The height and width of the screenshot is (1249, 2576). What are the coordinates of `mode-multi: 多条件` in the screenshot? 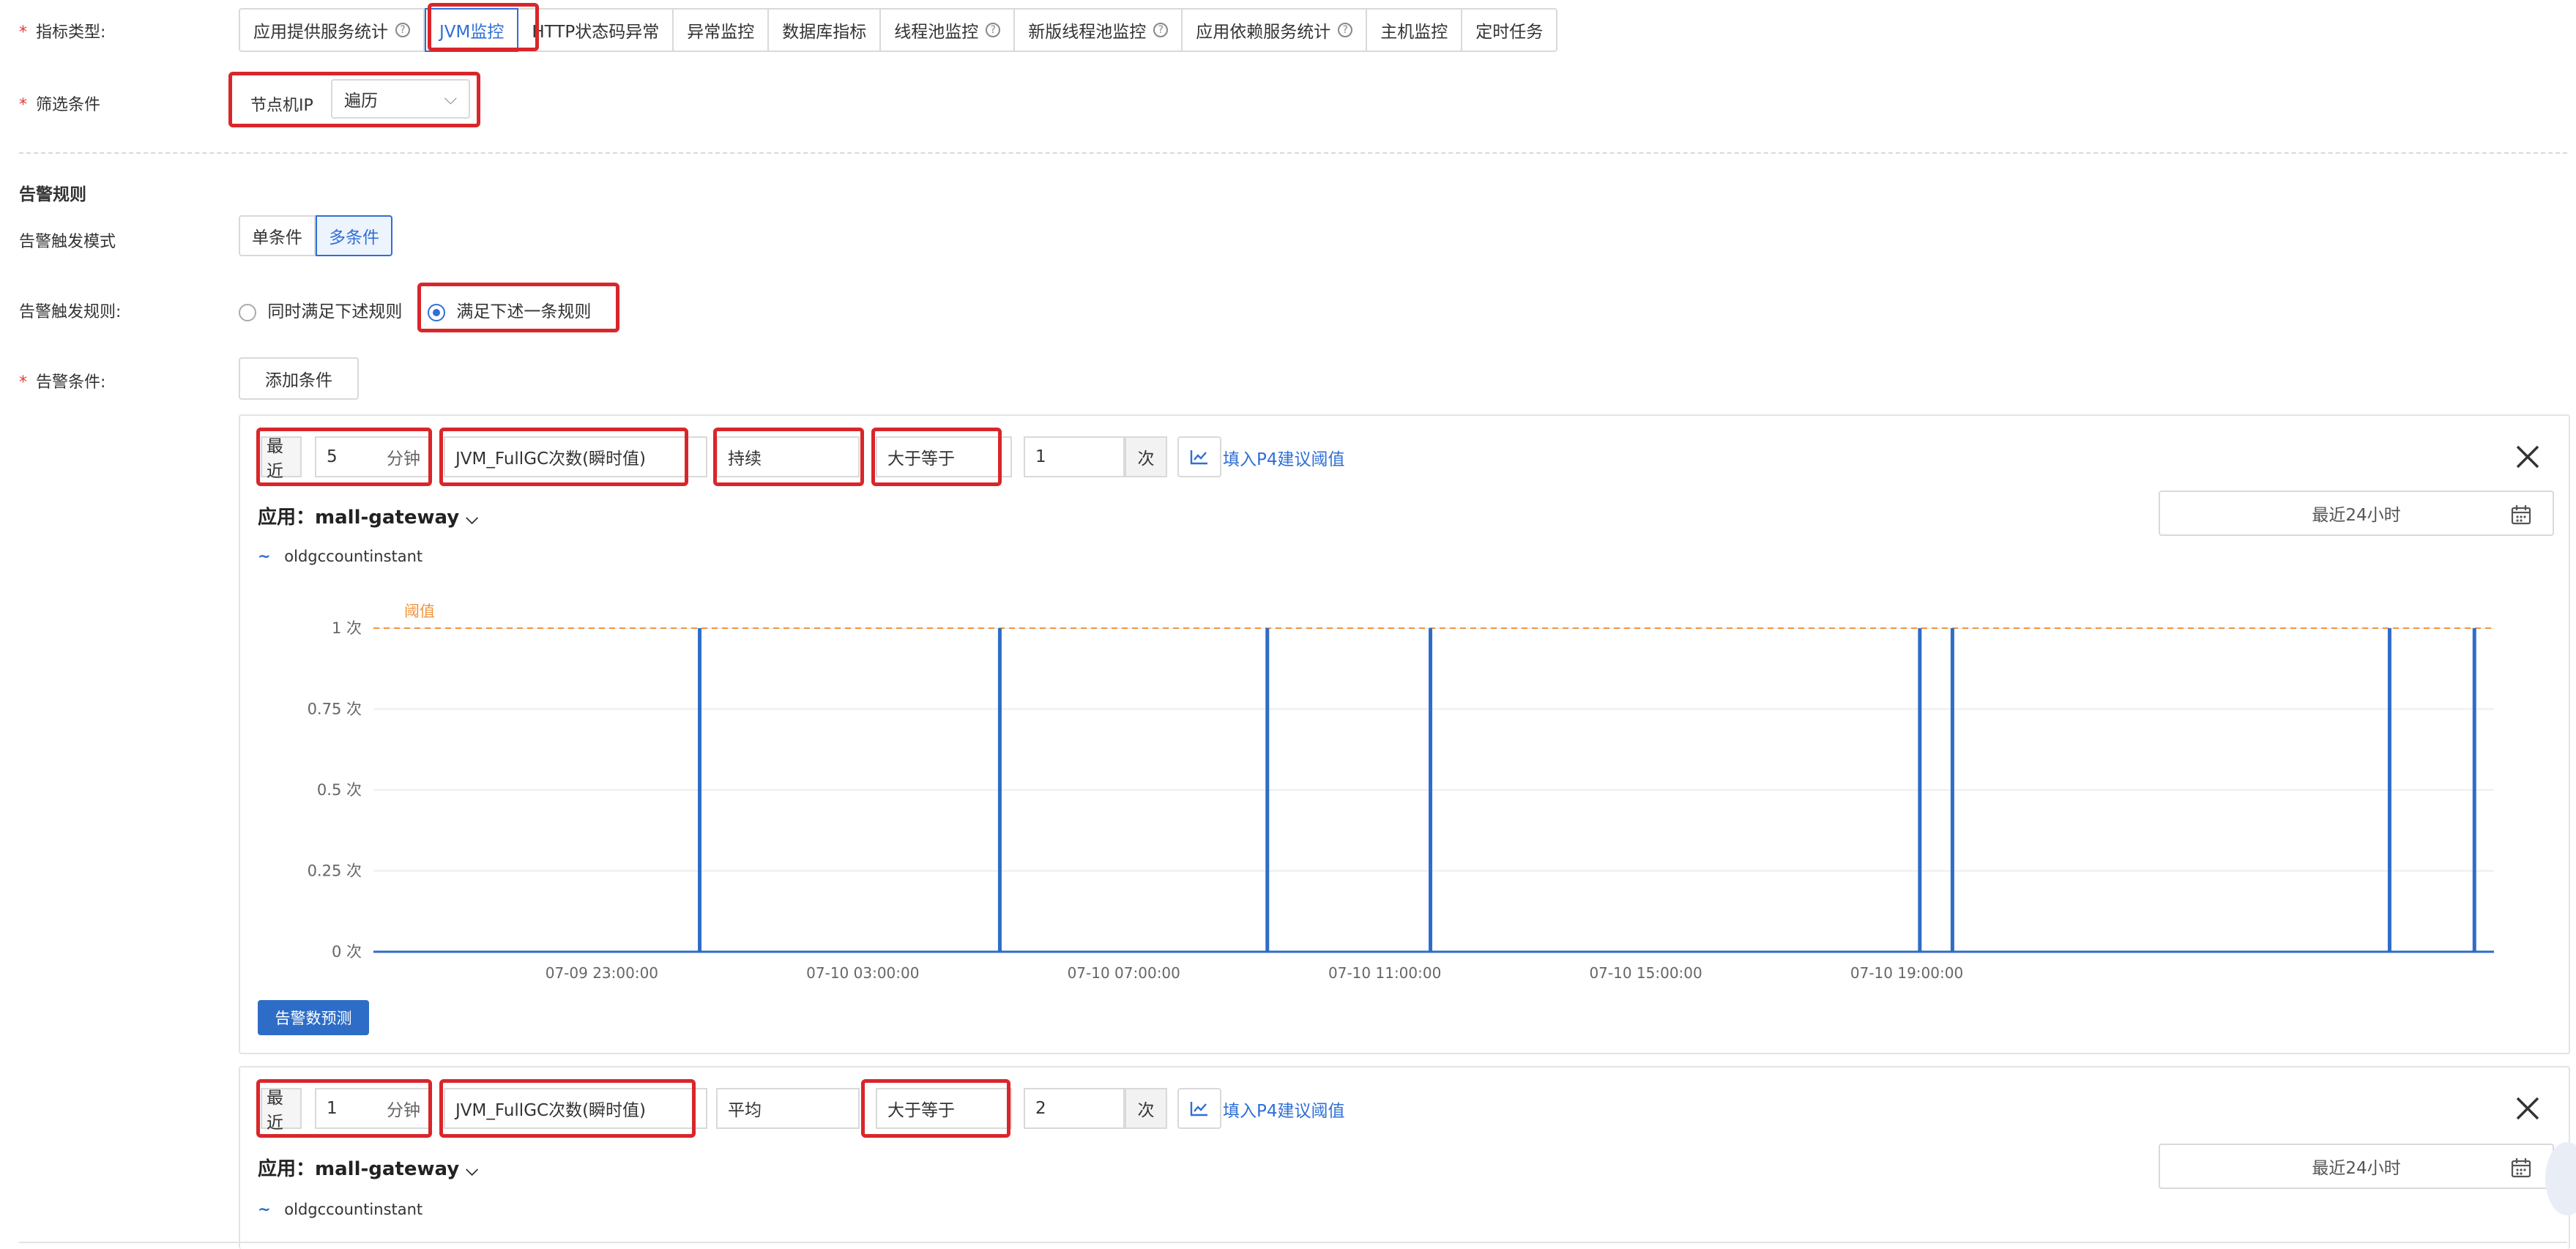 It's located at (354, 235).